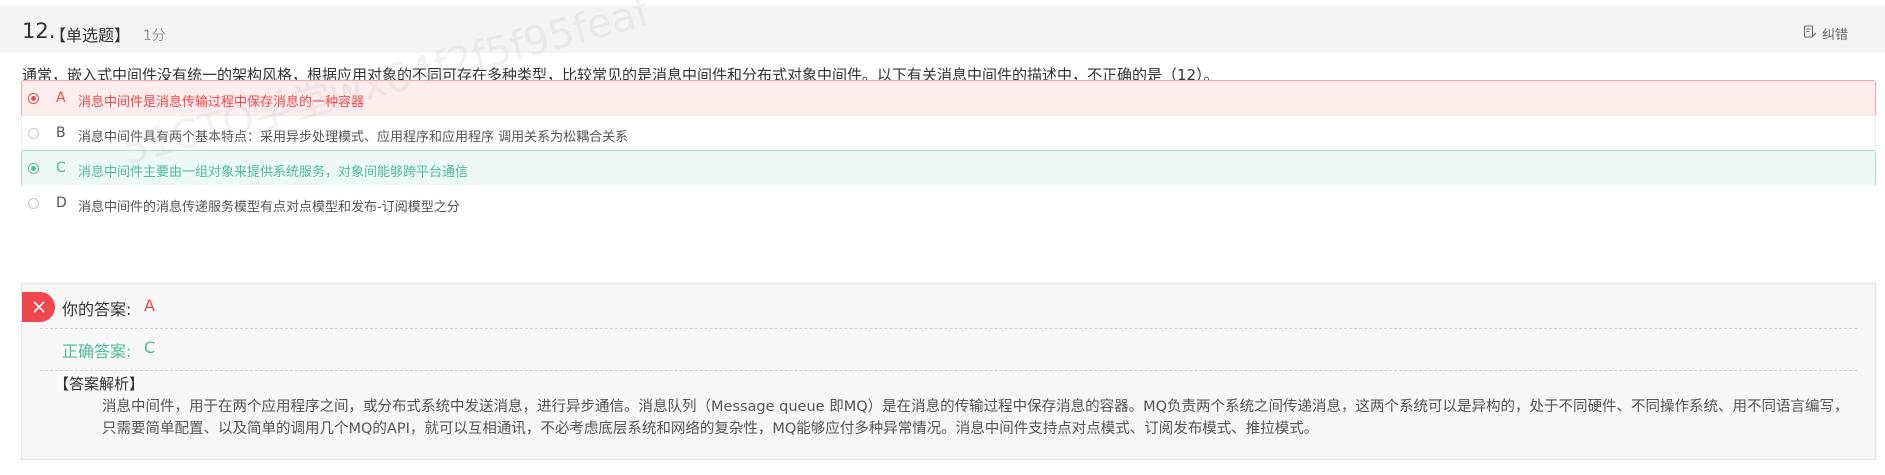  I want to click on option-d: D 消息中间件的消息传递服务模型有点对点模型和发布-订阅模型之分, so click(948, 203).